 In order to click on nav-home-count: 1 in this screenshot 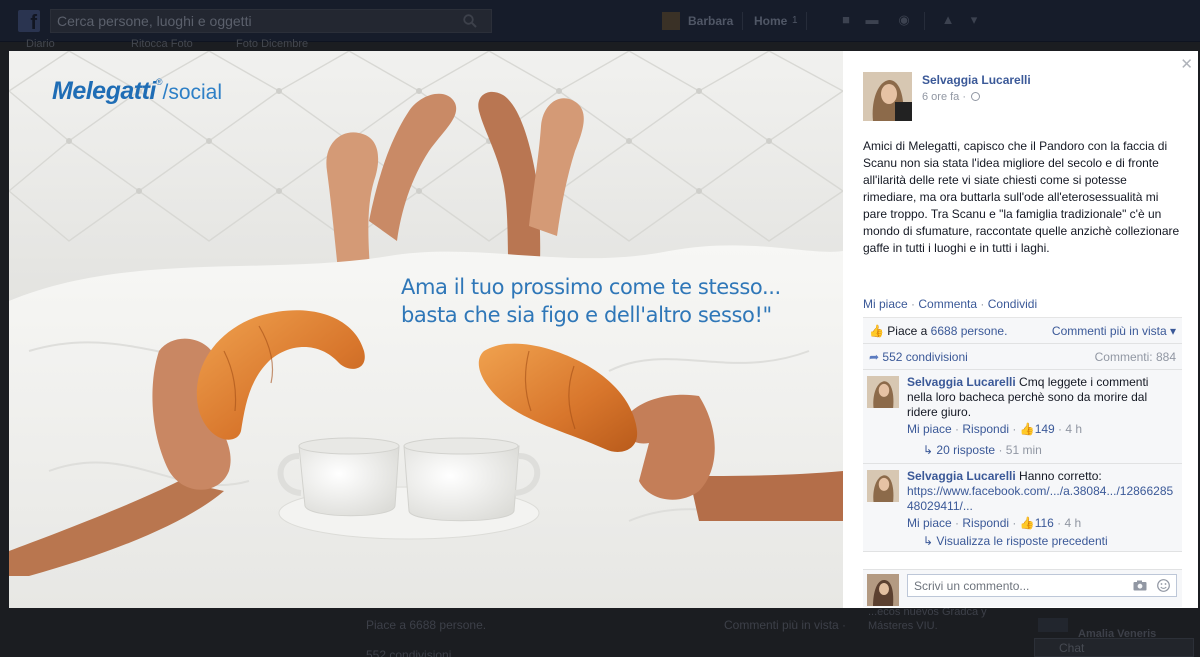, I will do `click(795, 20)`.